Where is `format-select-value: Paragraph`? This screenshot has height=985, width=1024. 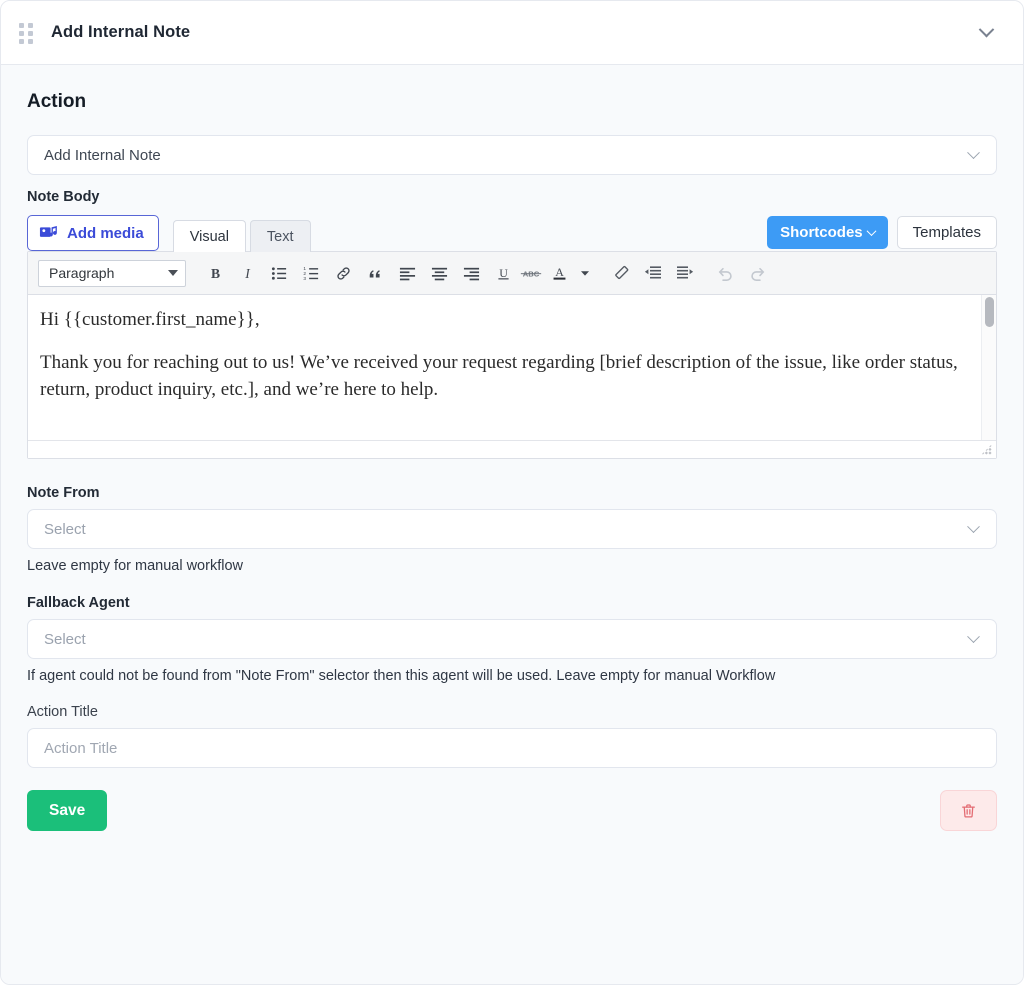
format-select-value: Paragraph is located at coordinates (82, 273).